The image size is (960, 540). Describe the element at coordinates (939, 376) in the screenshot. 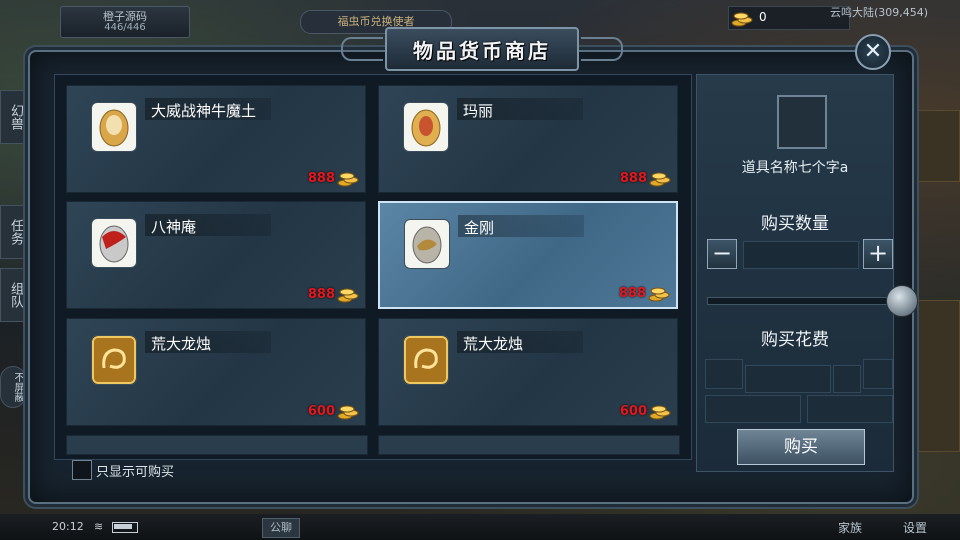

I see `right-edge-scene-lower` at that location.